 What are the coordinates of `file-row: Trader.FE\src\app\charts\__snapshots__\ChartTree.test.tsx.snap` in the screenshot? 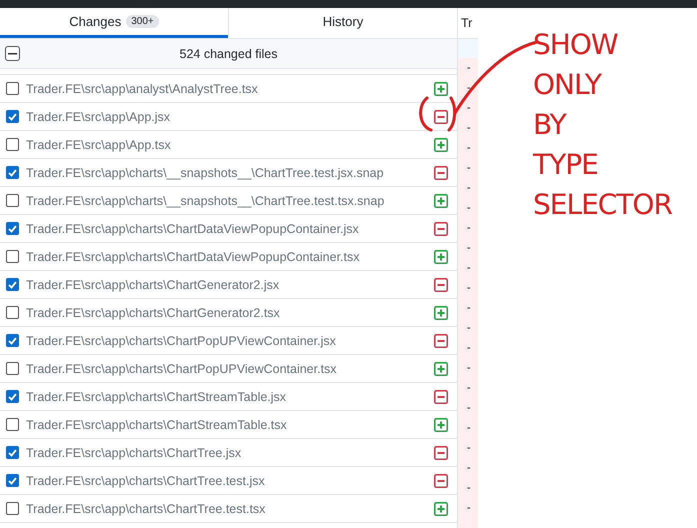 It's located at (228, 201).